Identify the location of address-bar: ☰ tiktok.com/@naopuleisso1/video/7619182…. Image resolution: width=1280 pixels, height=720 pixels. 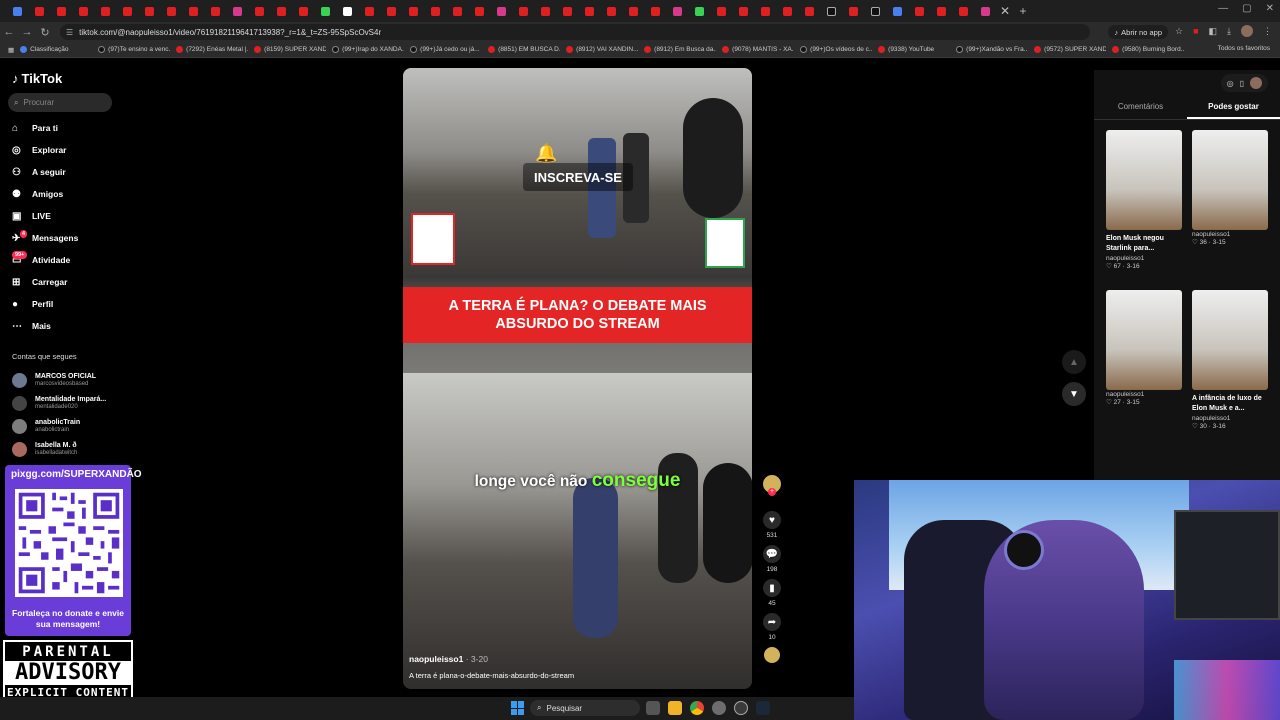
(575, 32).